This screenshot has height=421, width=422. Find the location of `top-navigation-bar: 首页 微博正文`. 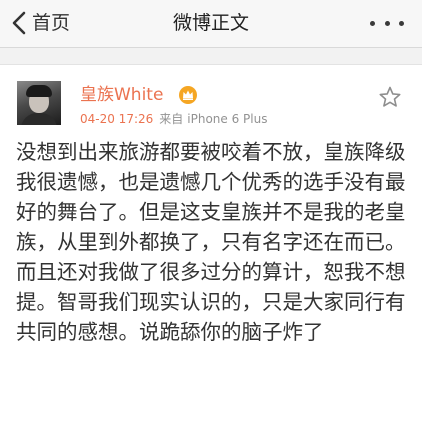

top-navigation-bar: 首页 微博正文 is located at coordinates (211, 24).